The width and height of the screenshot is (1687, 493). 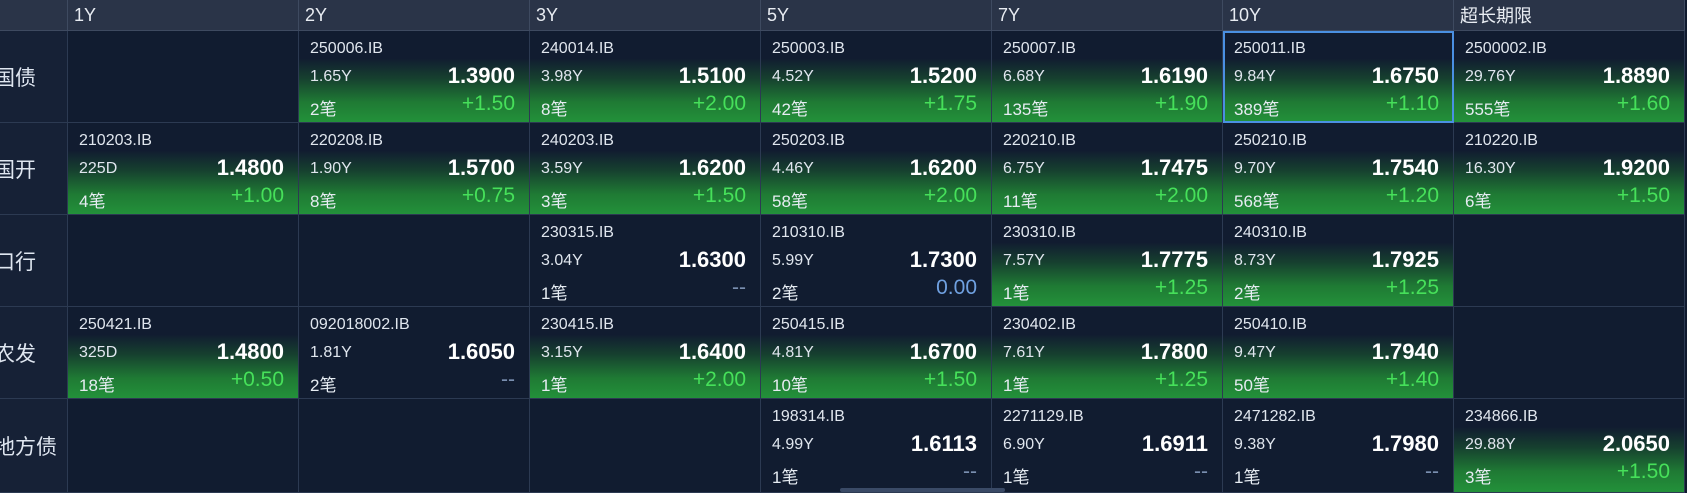 What do you see at coordinates (1405, 443) in the screenshot?
I see `yield-rate: 1.7980` at bounding box center [1405, 443].